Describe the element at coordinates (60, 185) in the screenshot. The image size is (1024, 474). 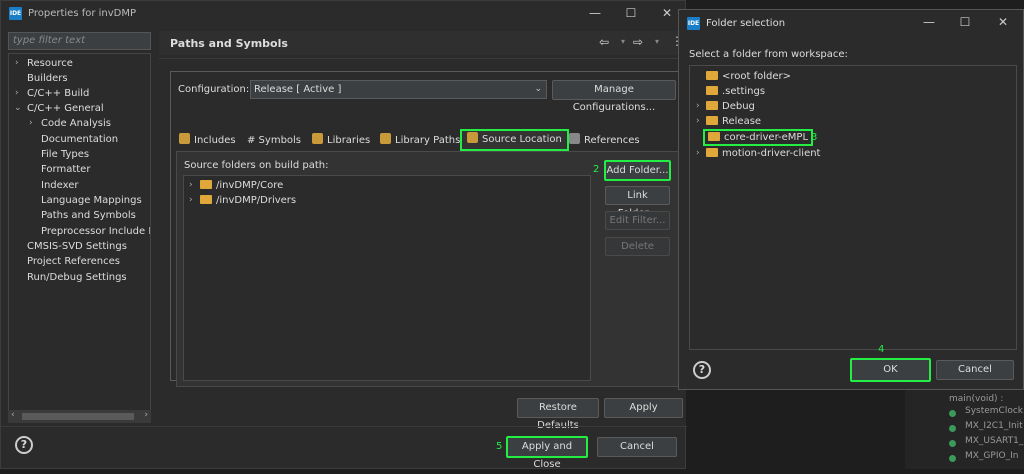
I see `nav-item-indexer: Indexer` at that location.